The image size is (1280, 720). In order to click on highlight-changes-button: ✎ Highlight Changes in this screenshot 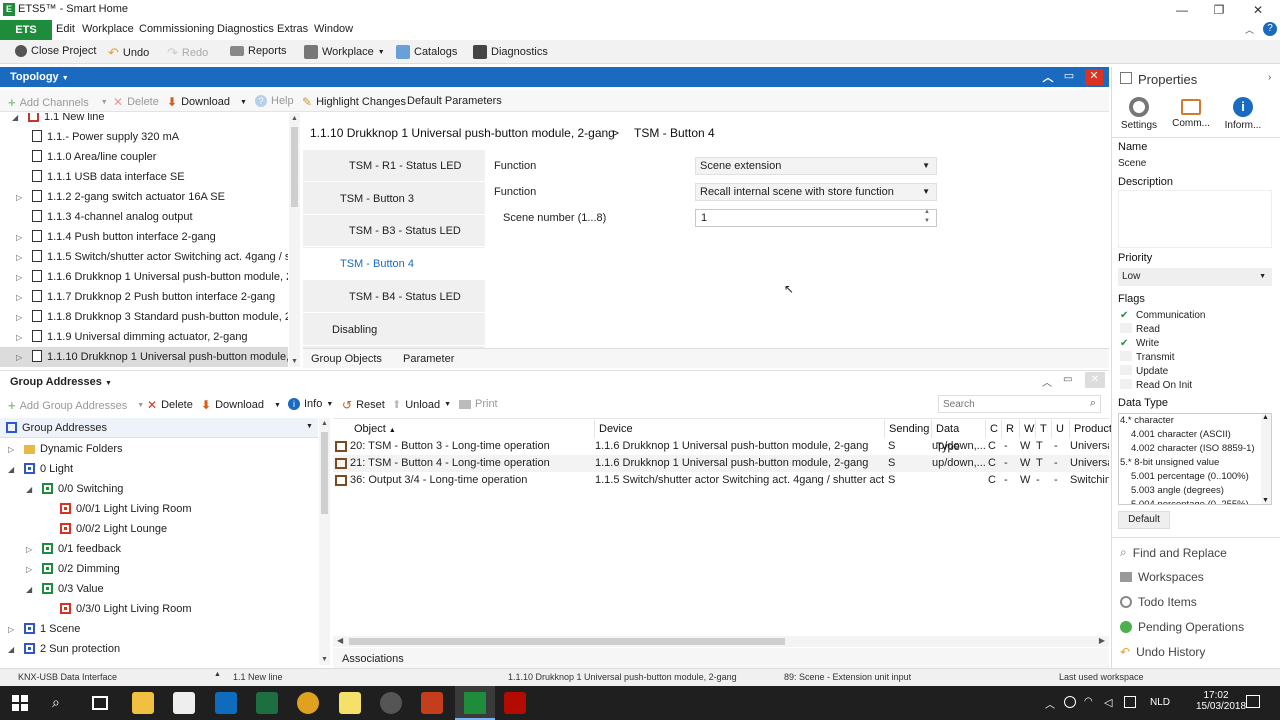, I will do `click(354, 102)`.